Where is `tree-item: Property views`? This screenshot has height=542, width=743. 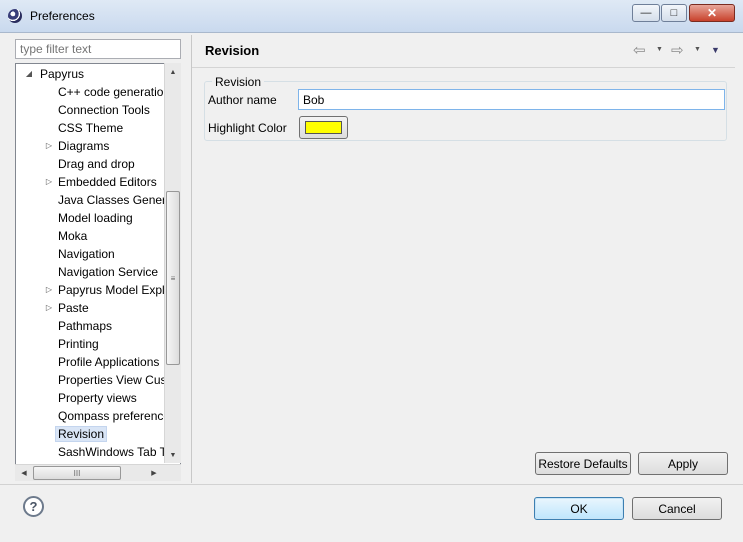
tree-item: Property views is located at coordinates (97, 398).